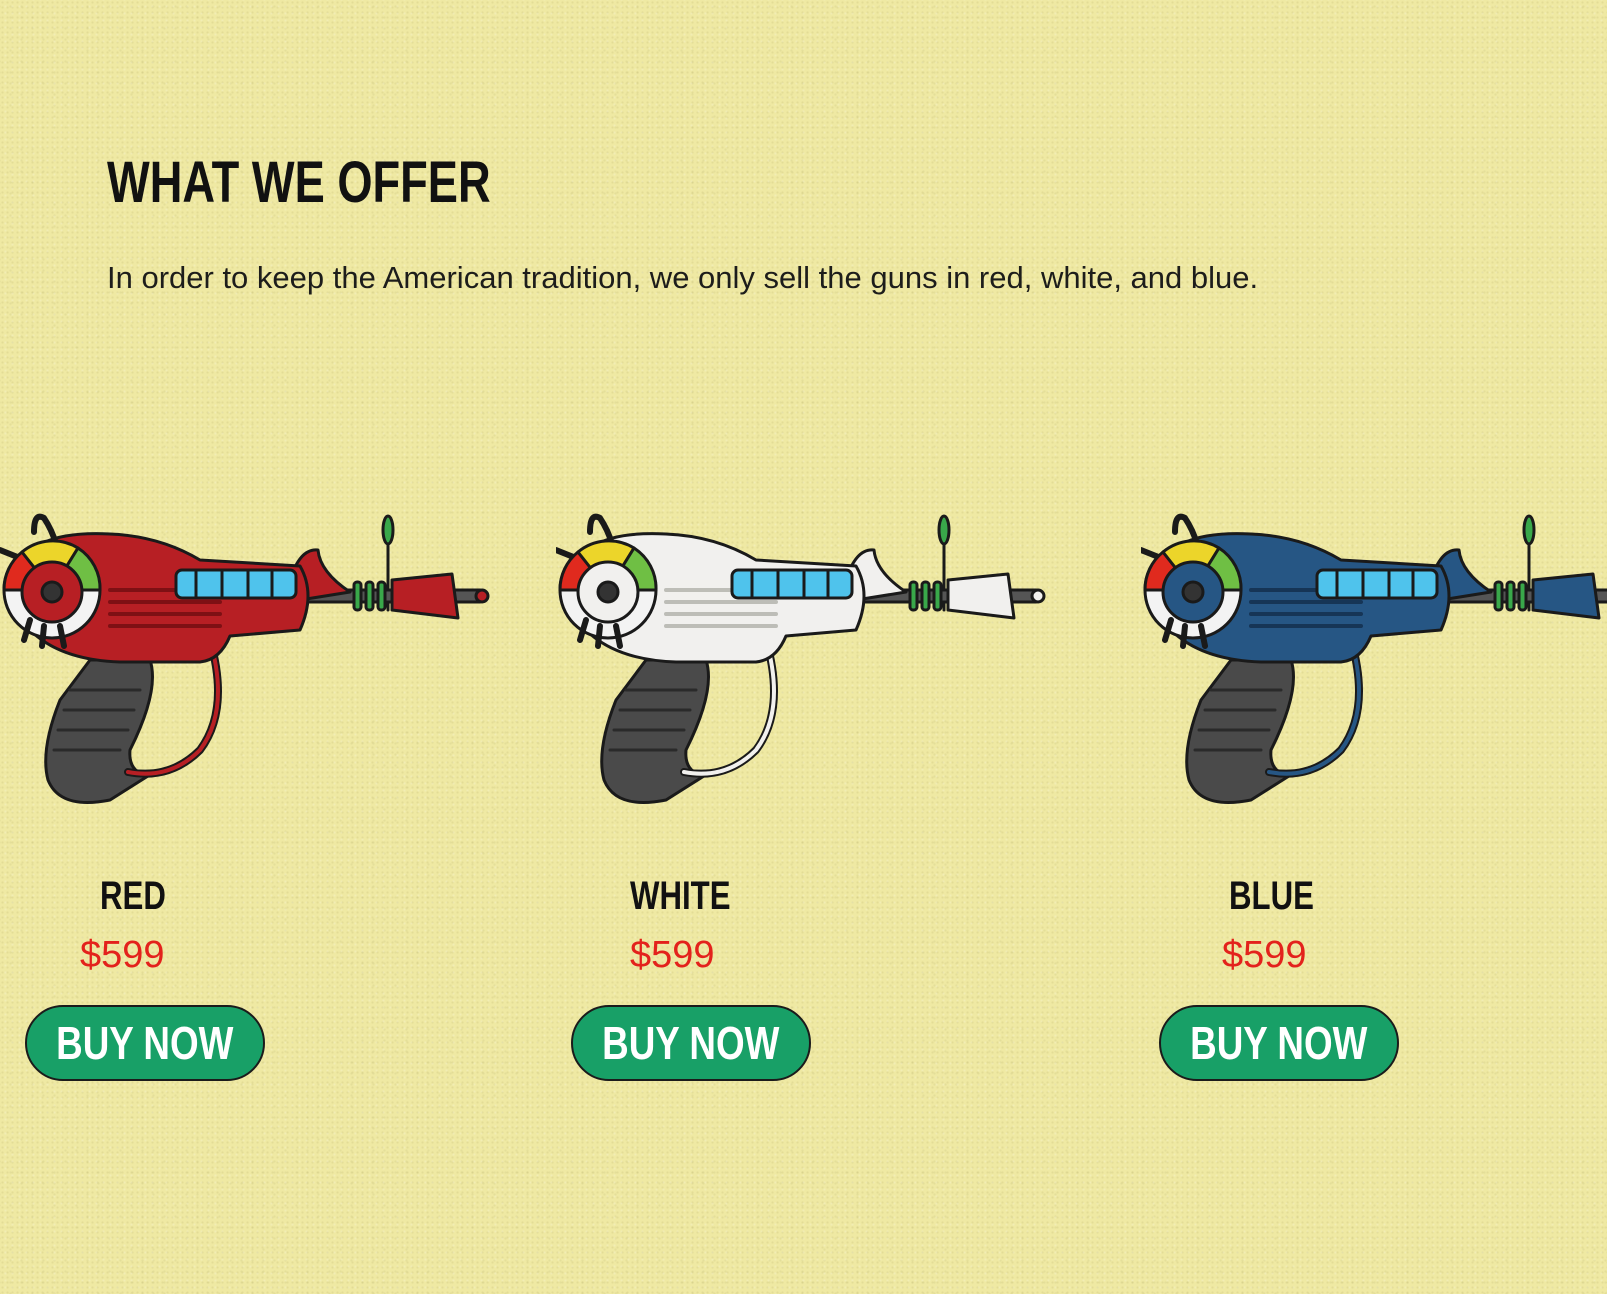  Describe the element at coordinates (801, 658) in the screenshot. I see `ray-gun-white-image` at that location.